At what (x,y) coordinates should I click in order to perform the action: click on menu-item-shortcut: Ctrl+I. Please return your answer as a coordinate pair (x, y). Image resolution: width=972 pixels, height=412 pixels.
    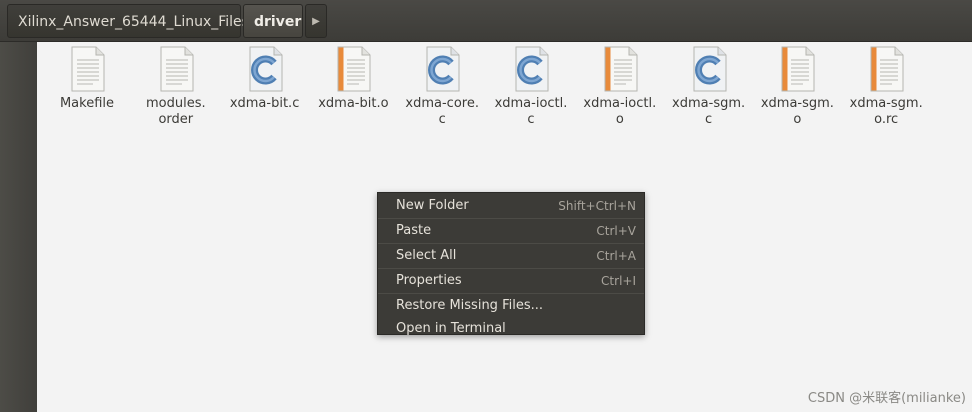
    Looking at the image, I should click on (618, 281).